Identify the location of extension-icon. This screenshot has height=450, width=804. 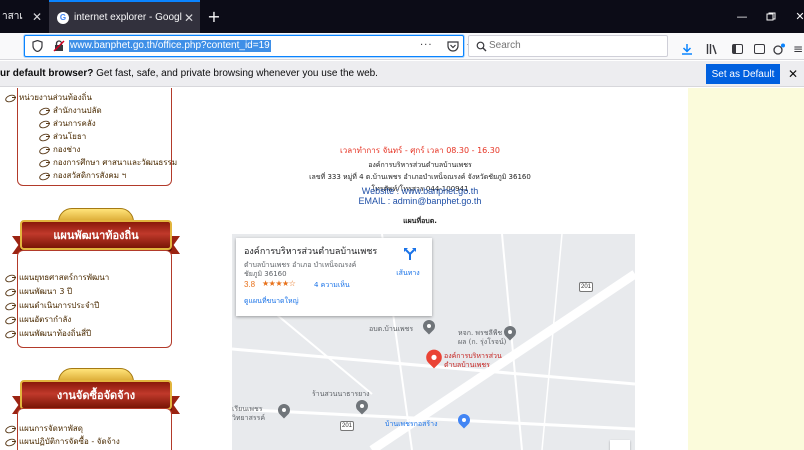
(779, 49).